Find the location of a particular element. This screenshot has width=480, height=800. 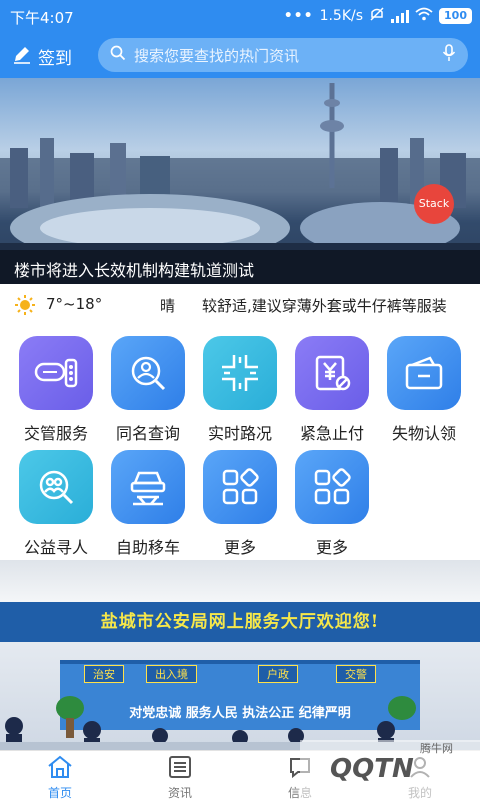

service-label: 失物认领 is located at coordinates (423, 433).